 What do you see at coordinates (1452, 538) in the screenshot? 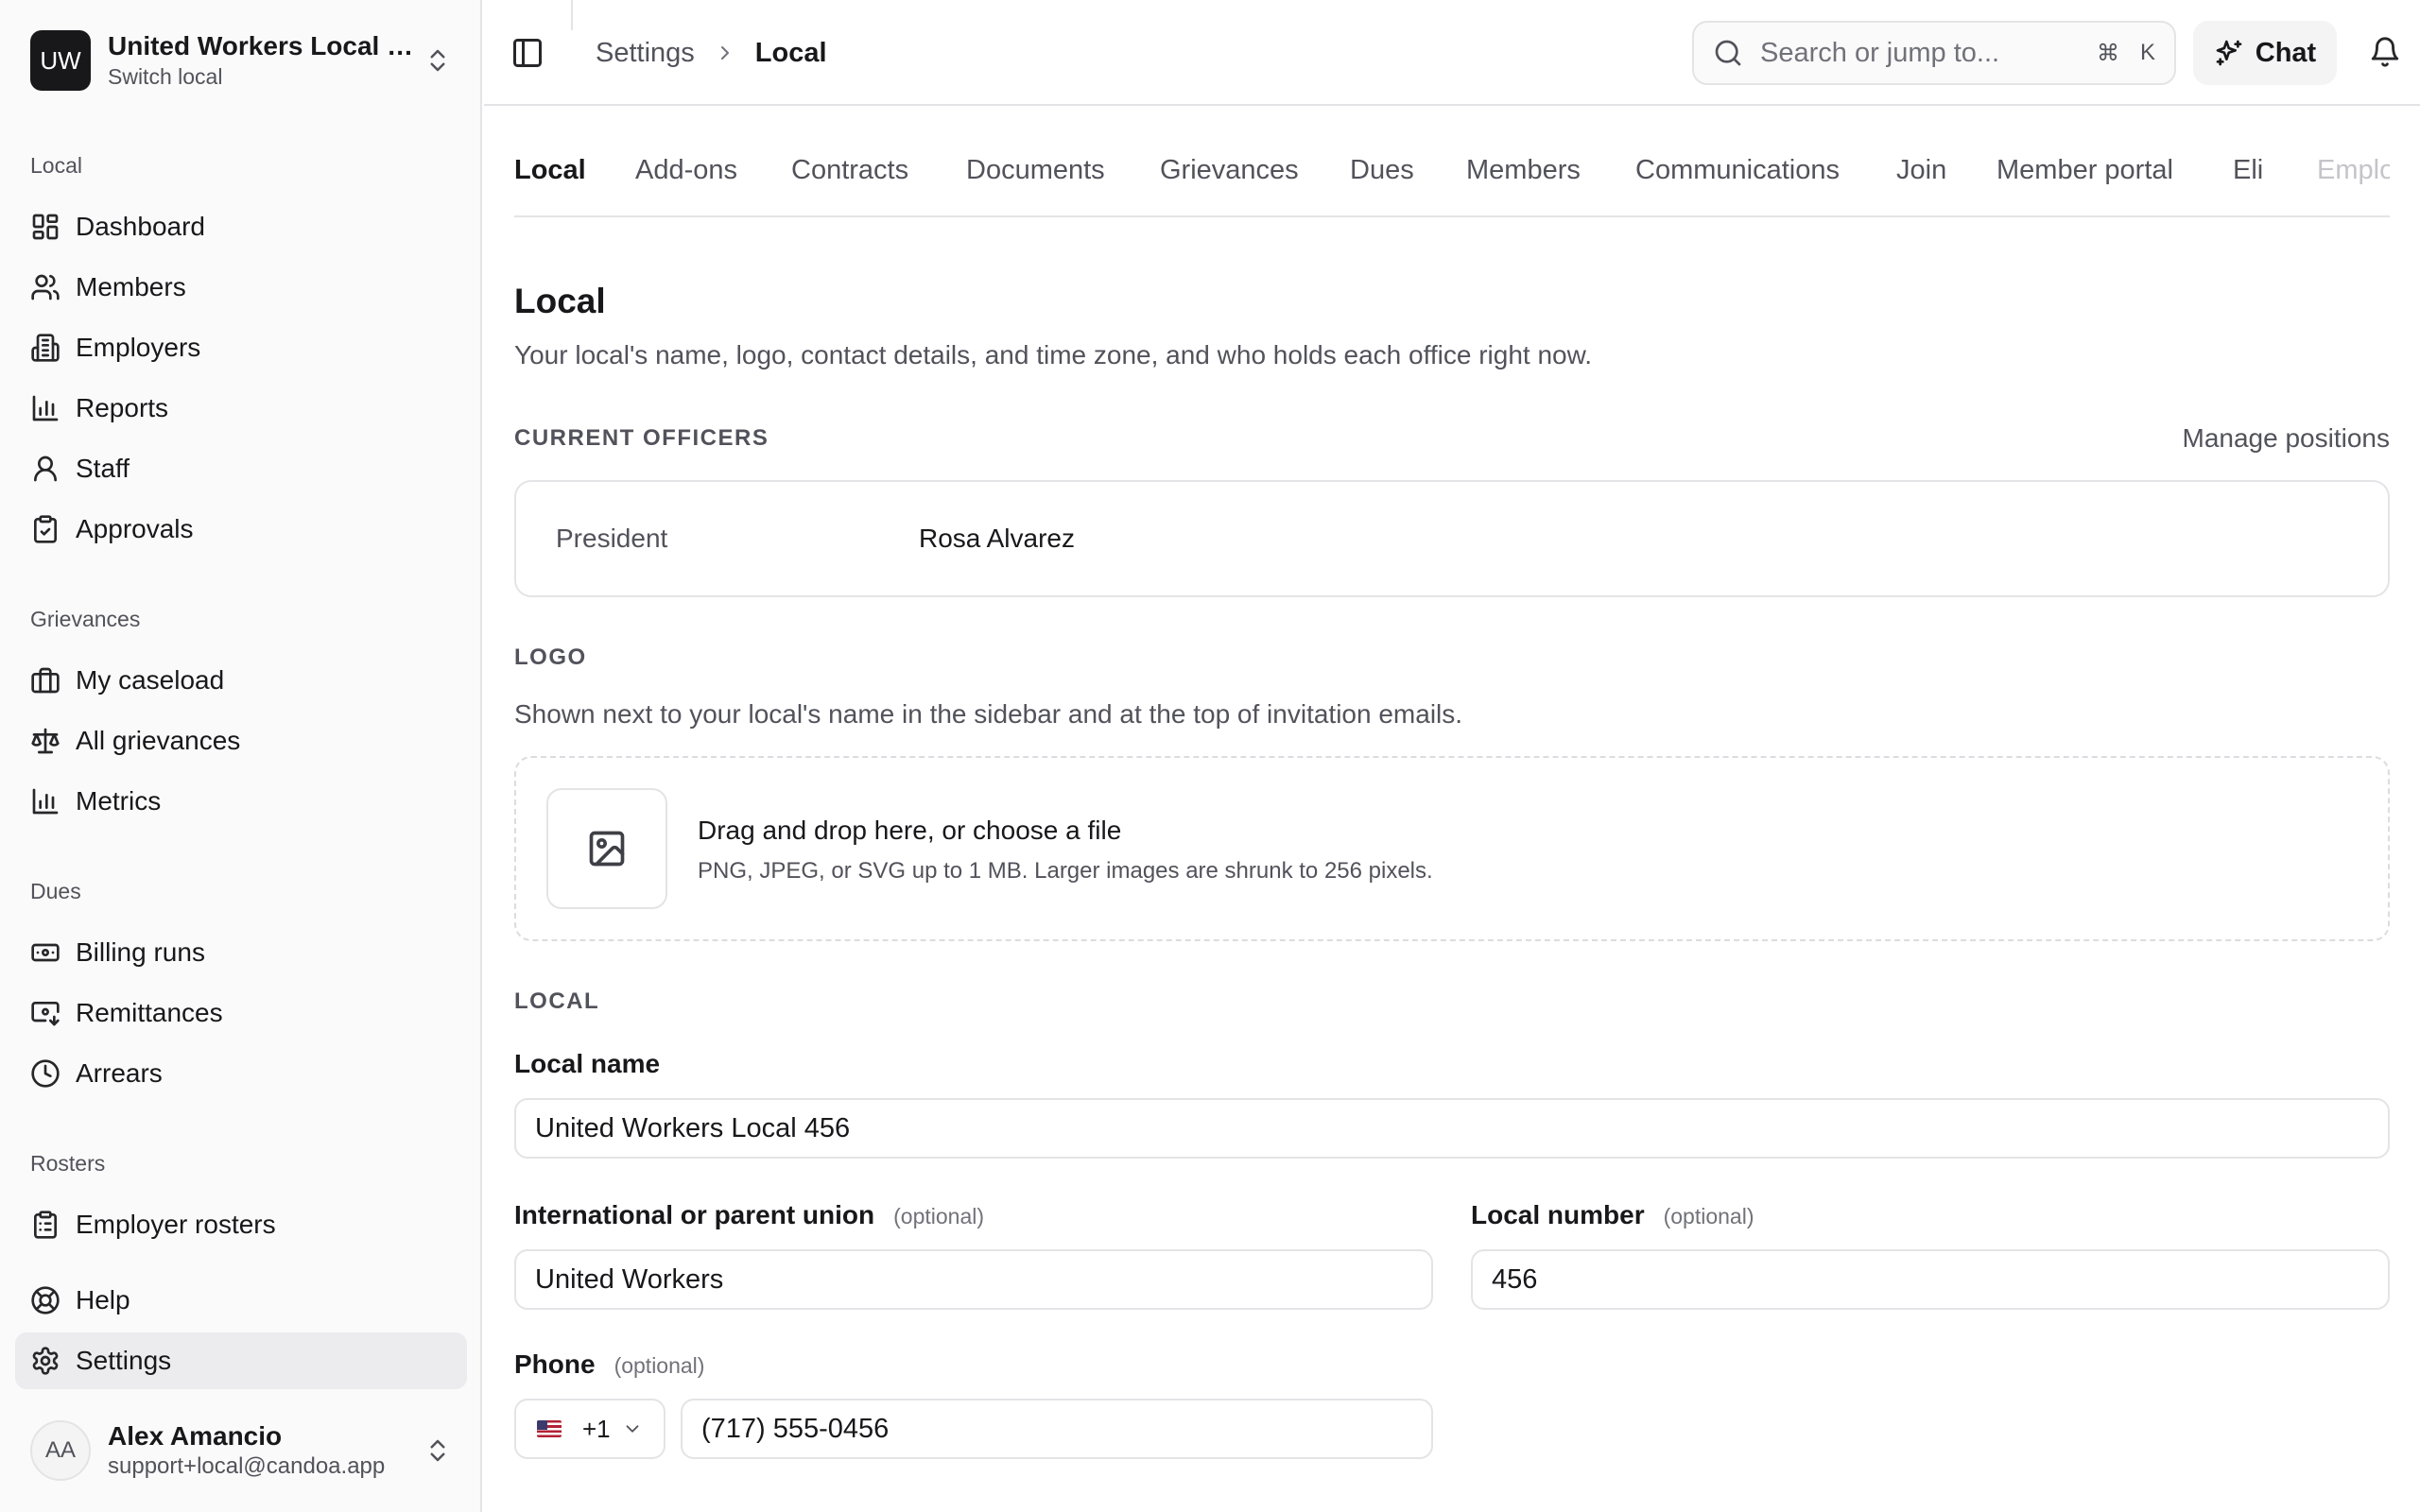
I see `officer-row: President Rosa Alvarez` at bounding box center [1452, 538].